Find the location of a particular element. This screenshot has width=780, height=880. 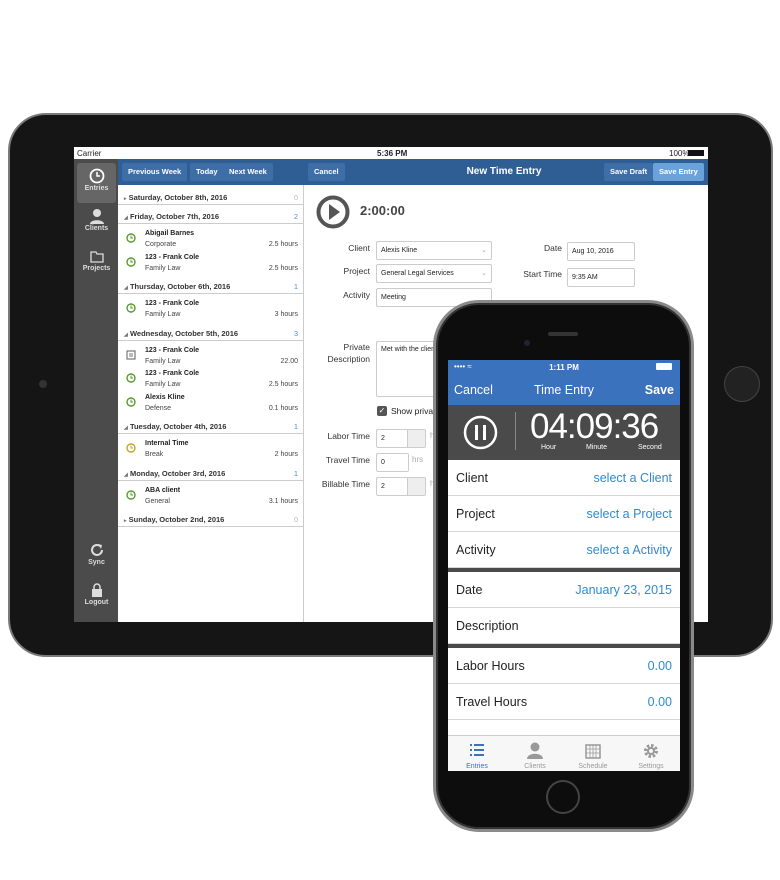

day-label: Tuesday, October 4th, 2016 is located at coordinates (178, 426).